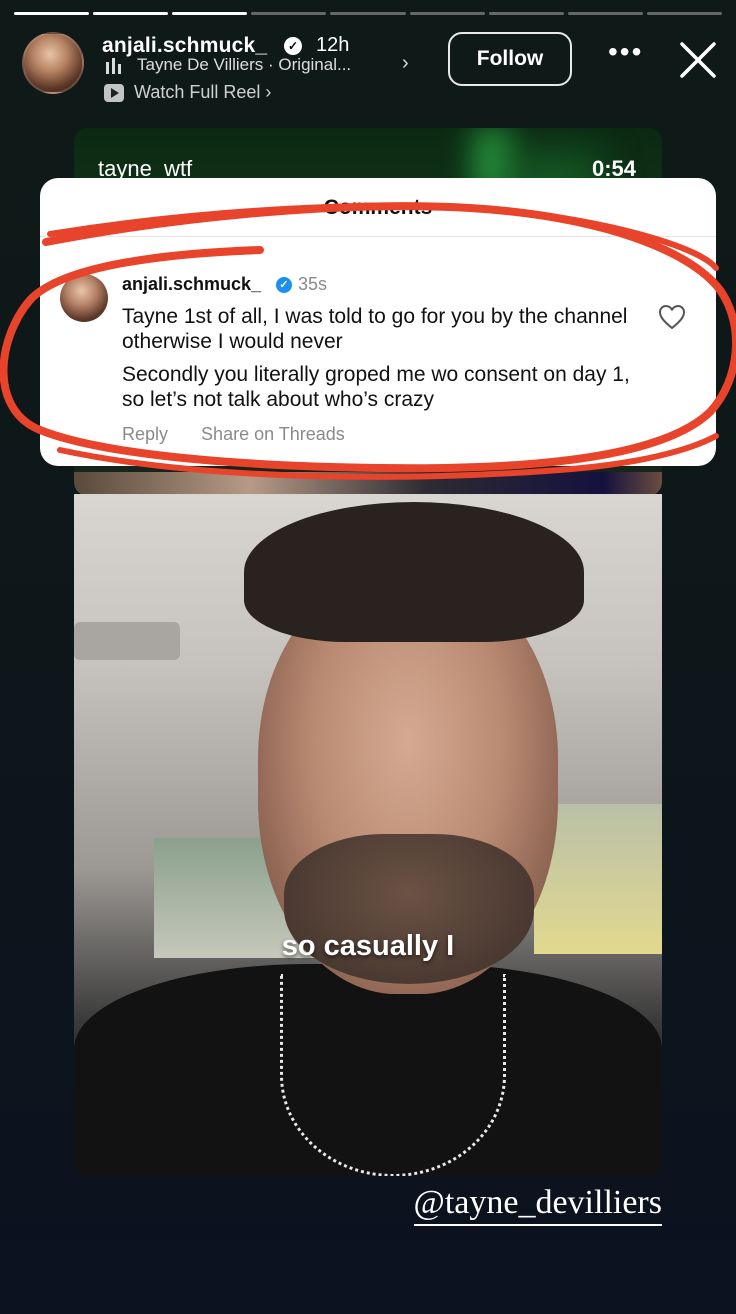  Describe the element at coordinates (145, 434) in the screenshot. I see `reply-link: Reply` at that location.